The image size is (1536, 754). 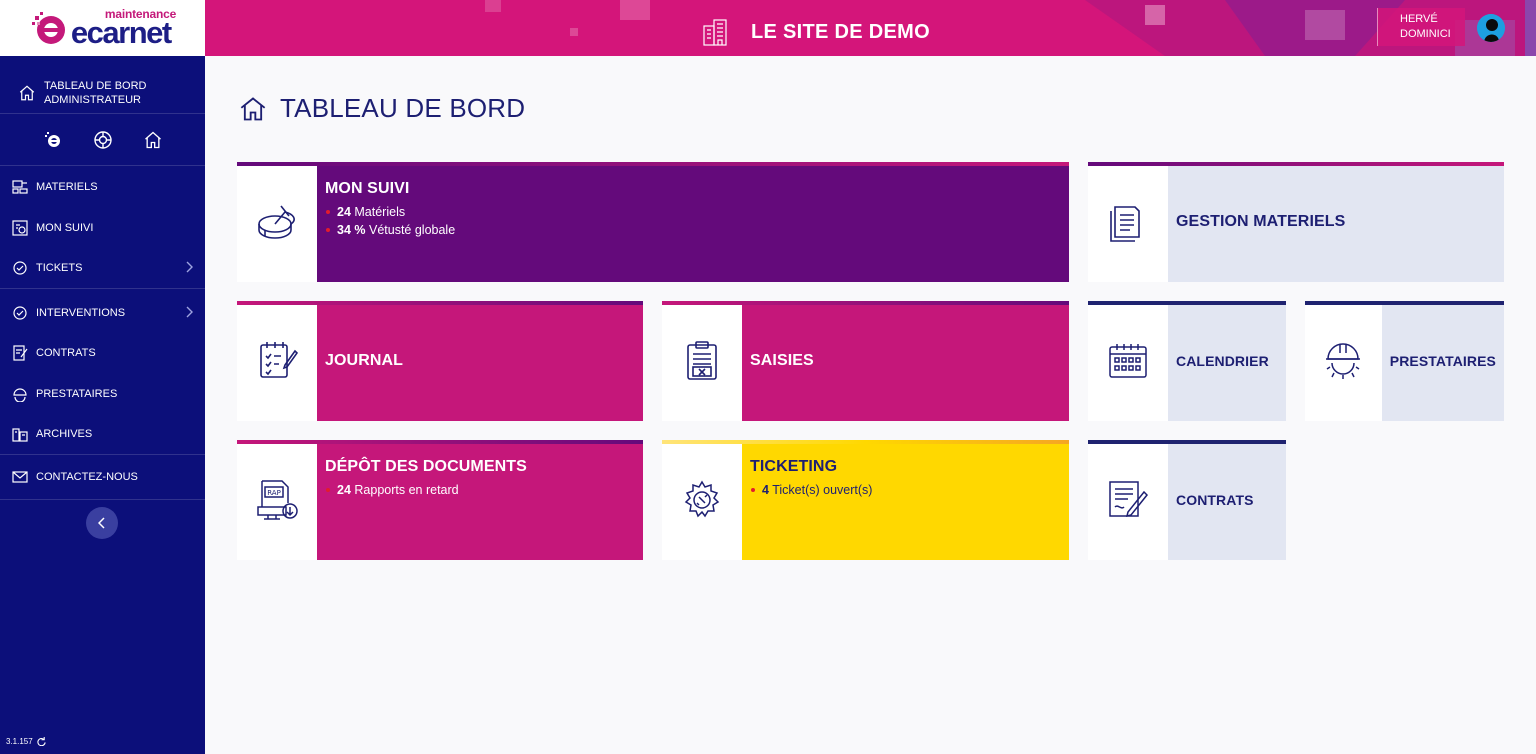 What do you see at coordinates (702, 360) in the screenshot?
I see `clipboard-form-icon` at bounding box center [702, 360].